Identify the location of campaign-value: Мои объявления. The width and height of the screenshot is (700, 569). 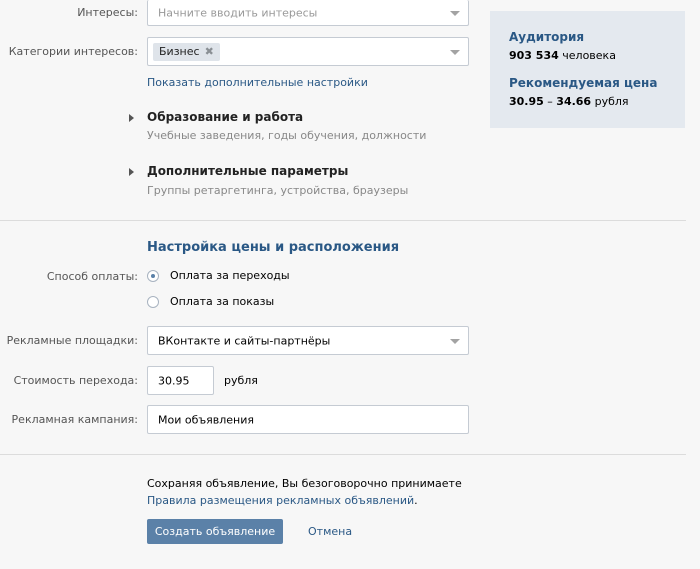
(206, 419).